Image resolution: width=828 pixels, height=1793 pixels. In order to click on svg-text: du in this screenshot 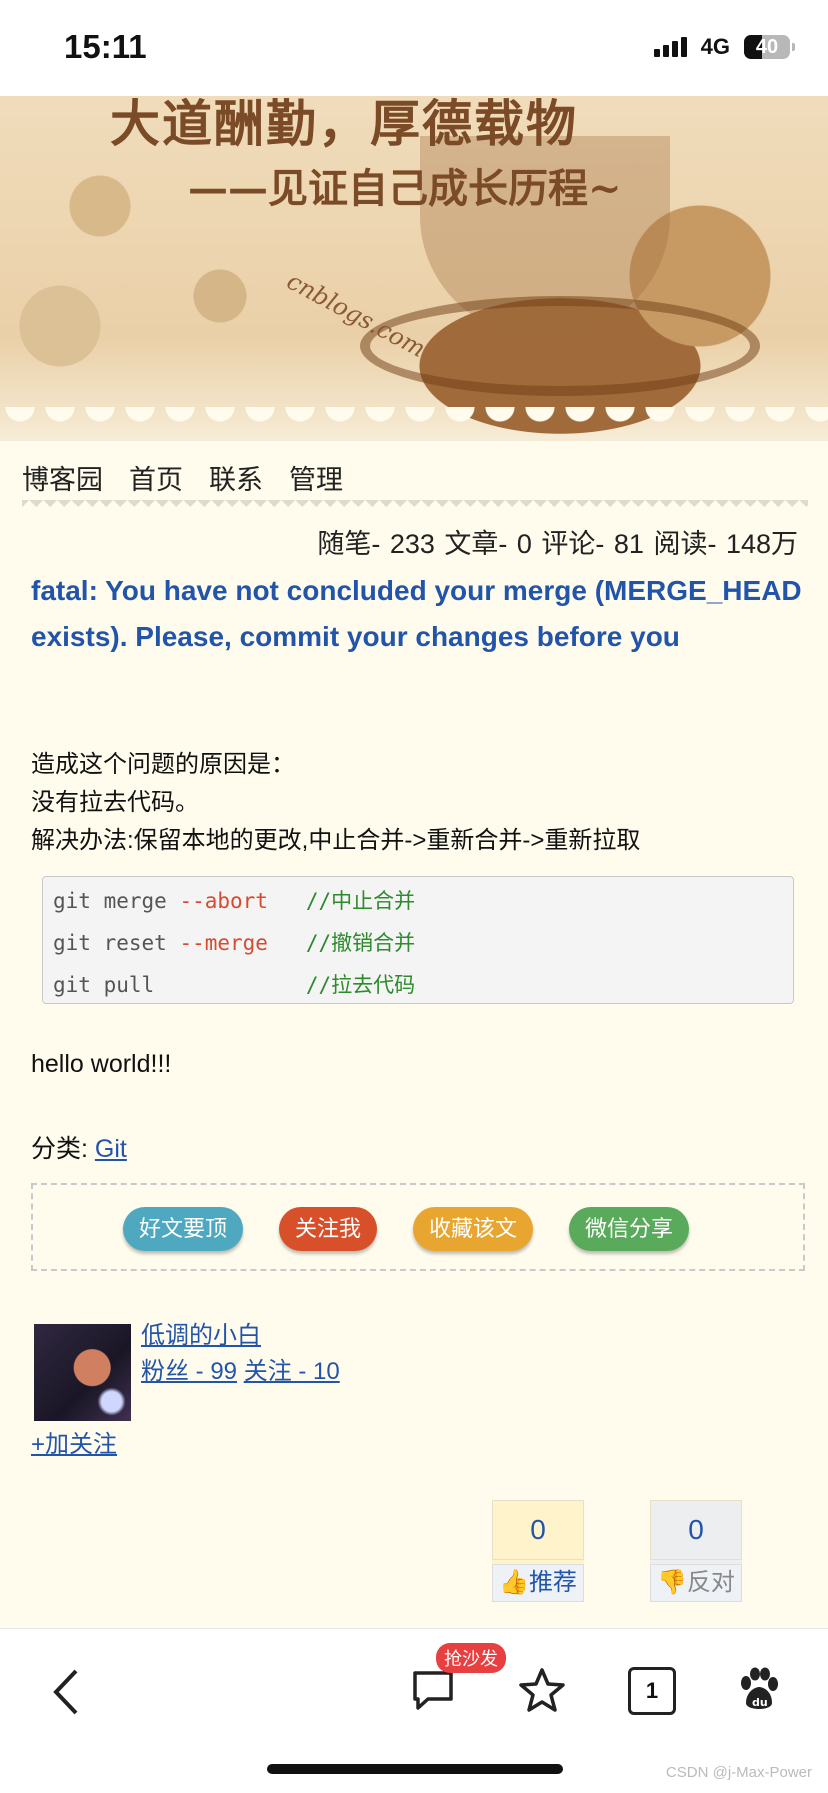, I will do `click(760, 1702)`.